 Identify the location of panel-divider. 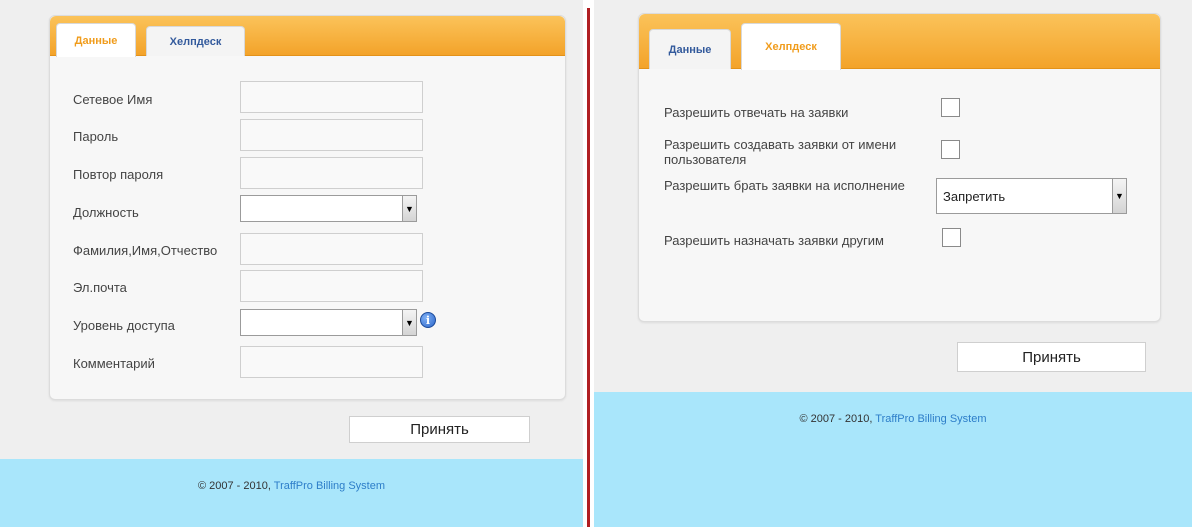
(588, 263).